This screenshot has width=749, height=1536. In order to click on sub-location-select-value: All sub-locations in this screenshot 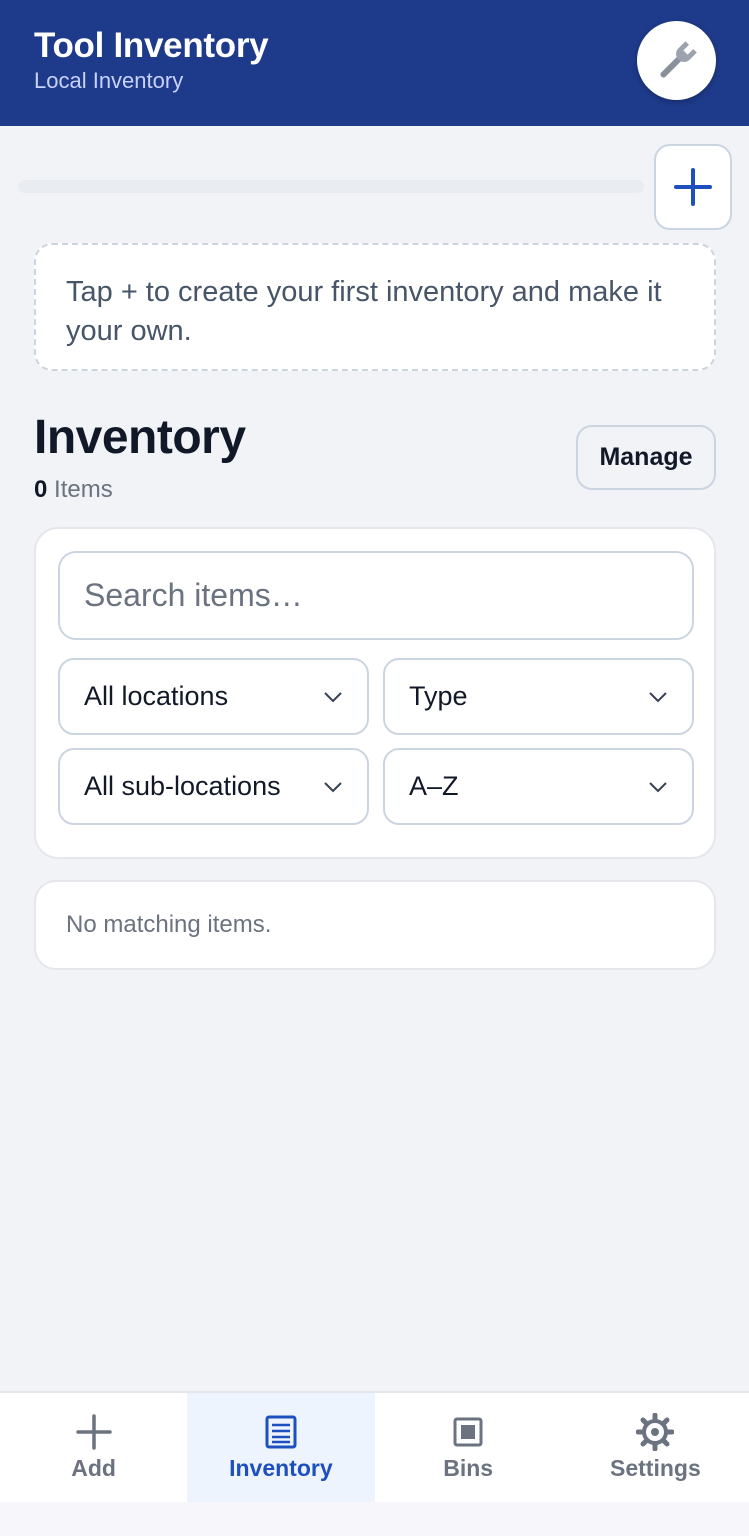, I will do `click(182, 786)`.